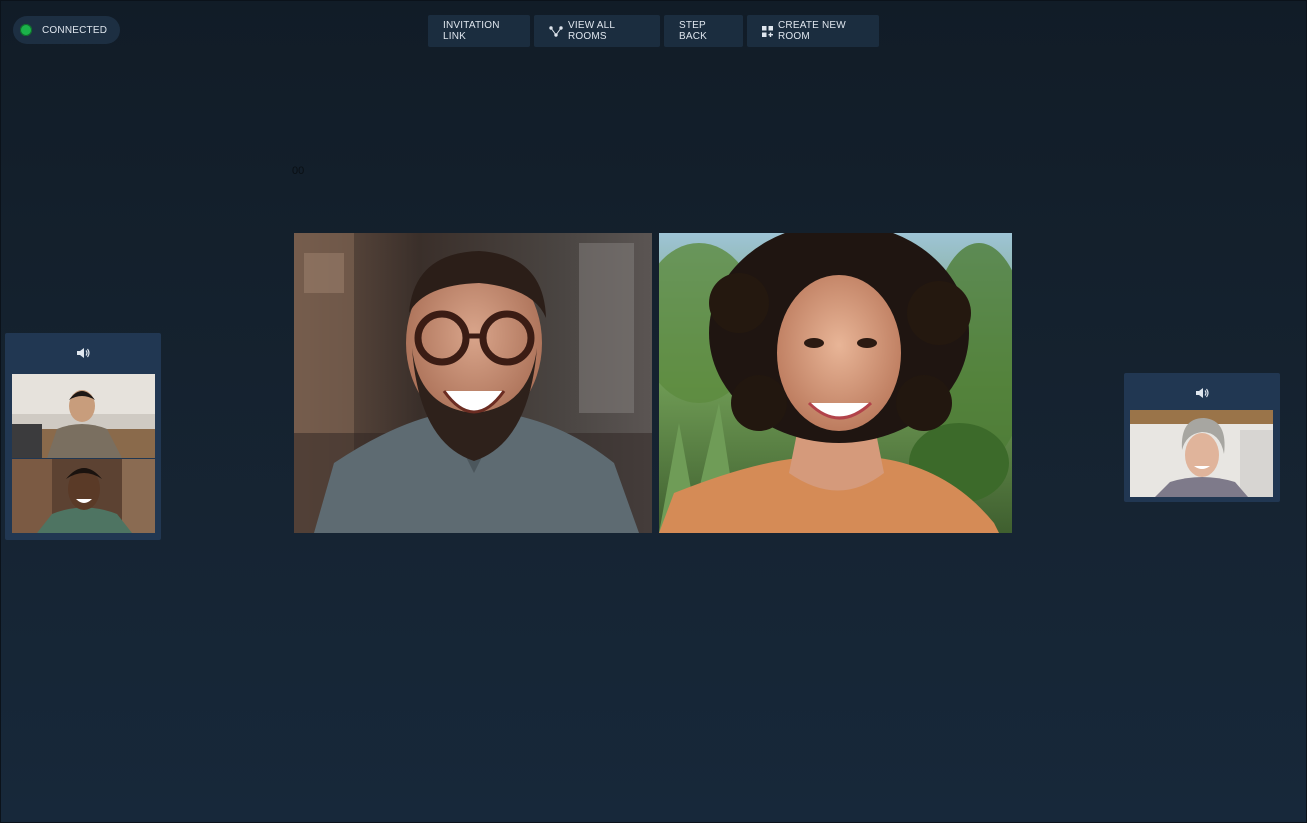  I want to click on connection-status-badge: CONNECTED, so click(67, 30).